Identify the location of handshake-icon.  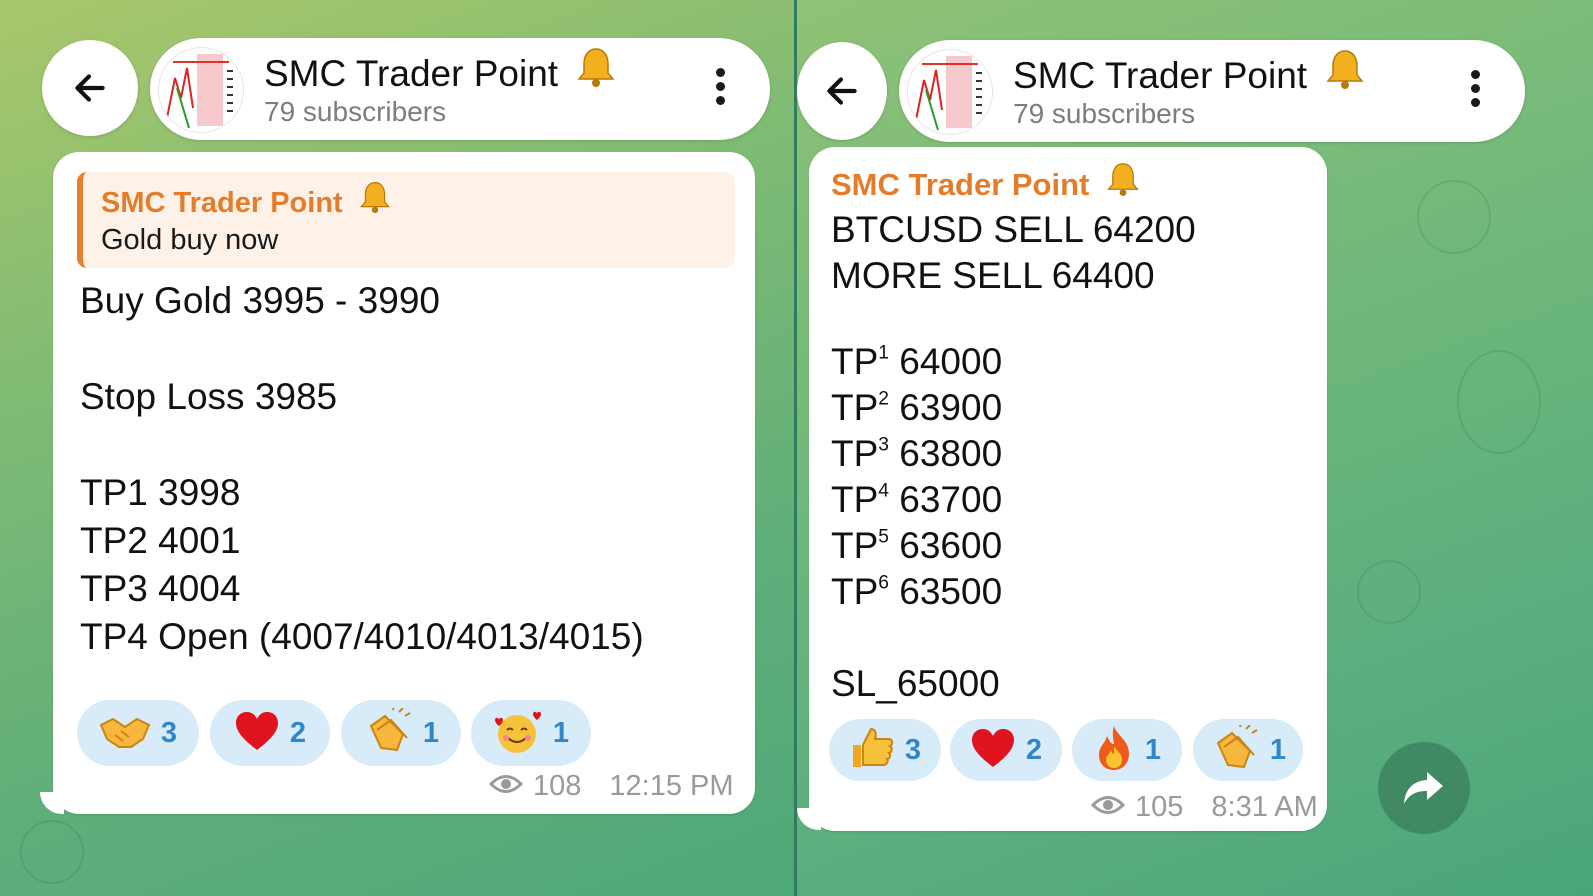
(125, 733).